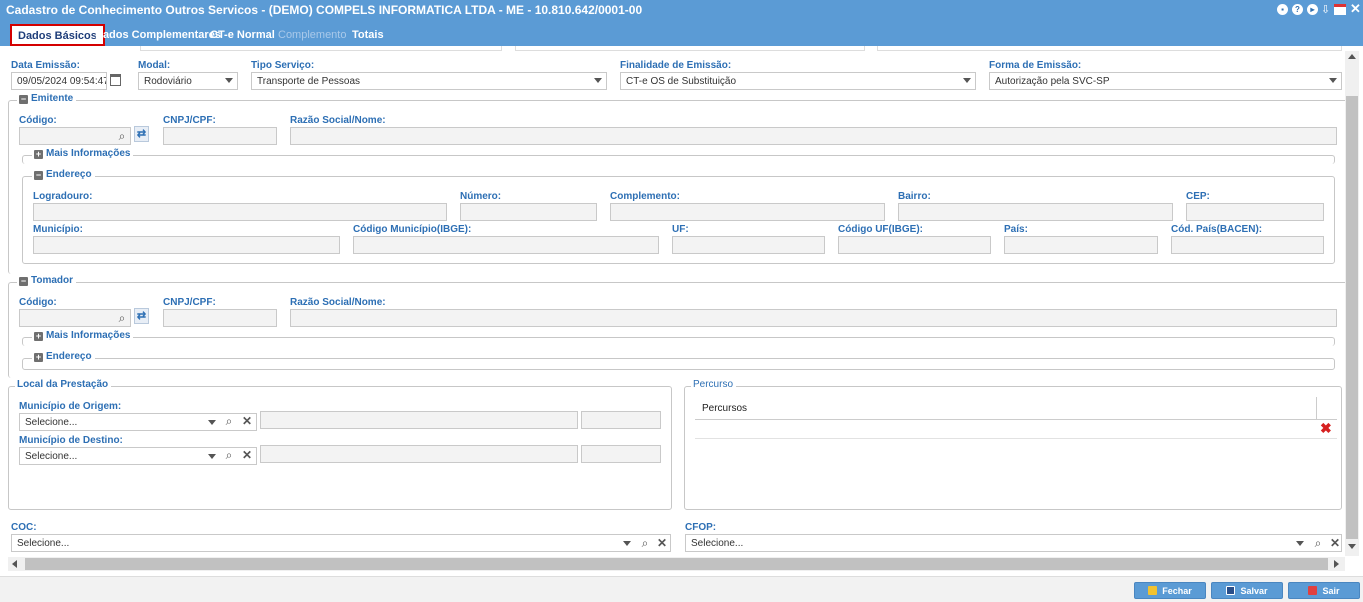  I want to click on horizontal-scrollbar, so click(676, 564).